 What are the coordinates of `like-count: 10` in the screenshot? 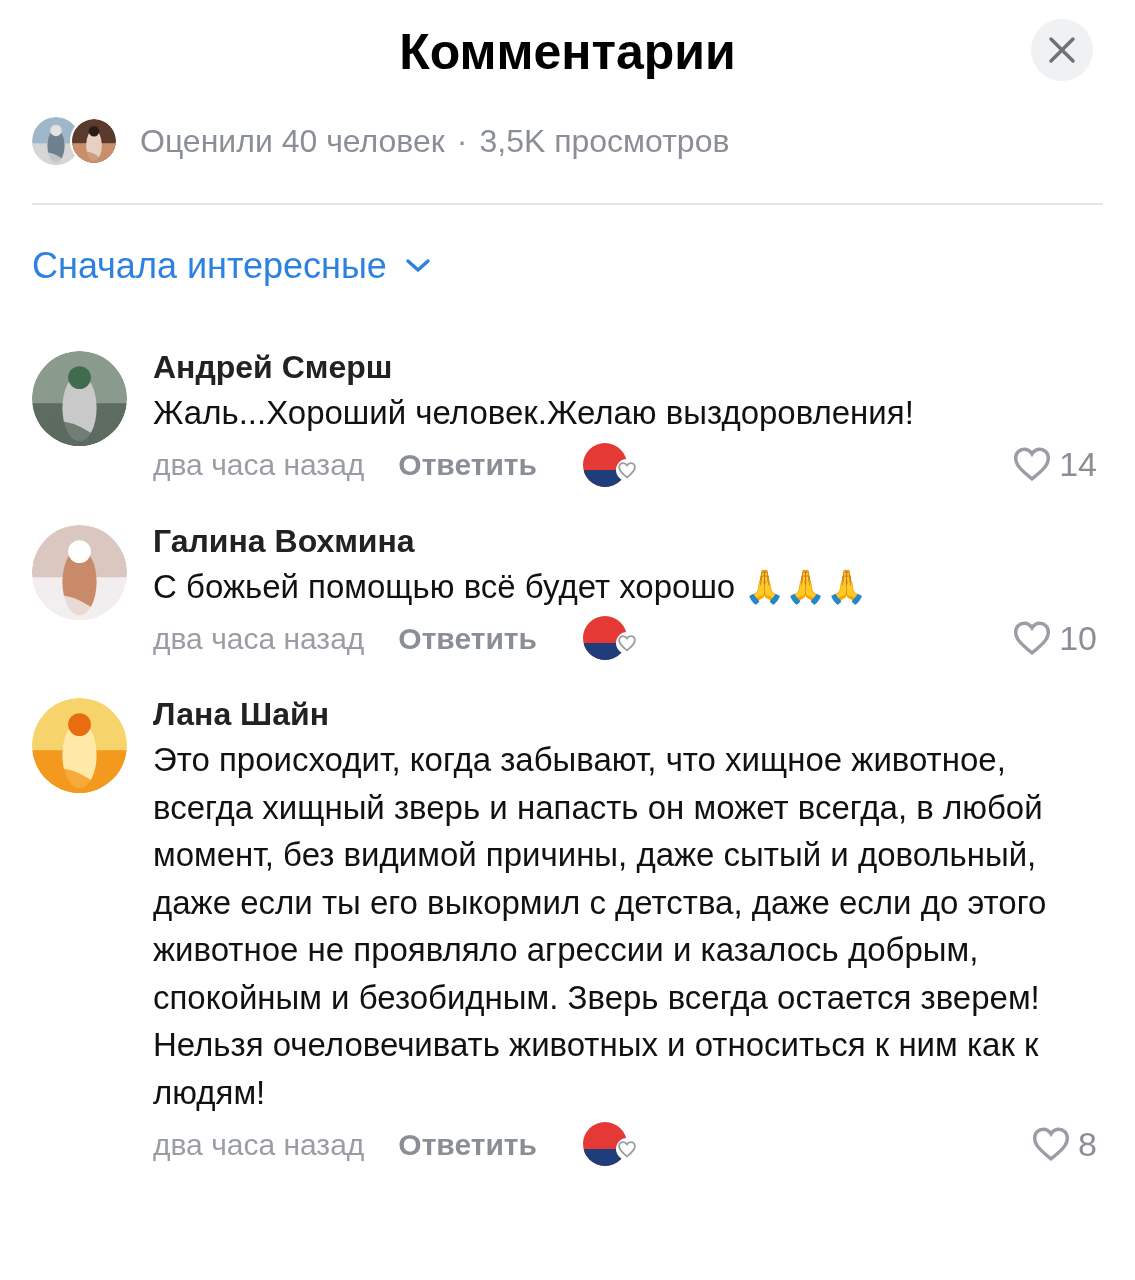 It's located at (1078, 638).